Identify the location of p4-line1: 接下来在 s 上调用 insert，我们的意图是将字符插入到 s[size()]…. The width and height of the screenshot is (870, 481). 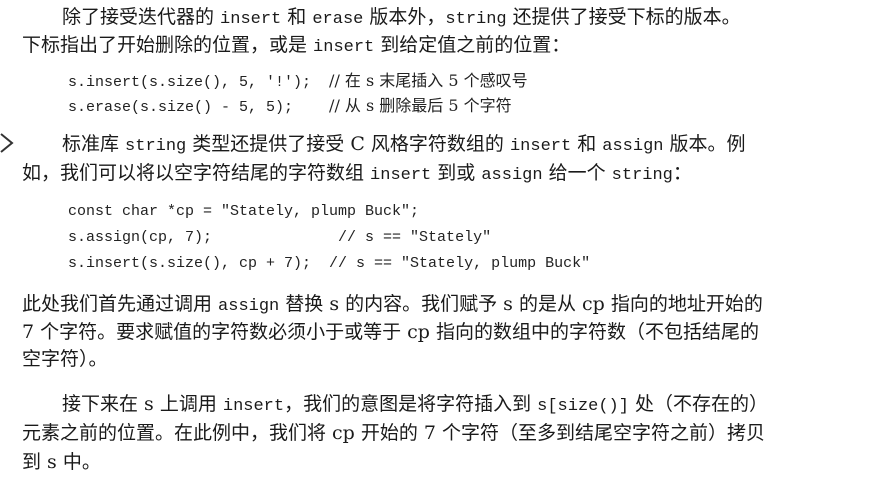
(415, 404).